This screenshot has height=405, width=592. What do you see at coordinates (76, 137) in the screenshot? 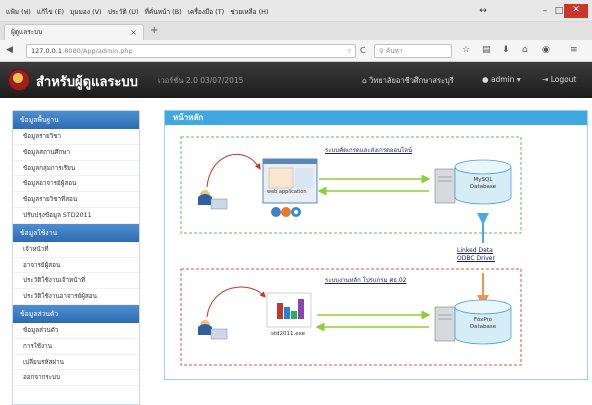
I see `sidebar-item-subjects: ข้อมูลรายวิชา` at bounding box center [76, 137].